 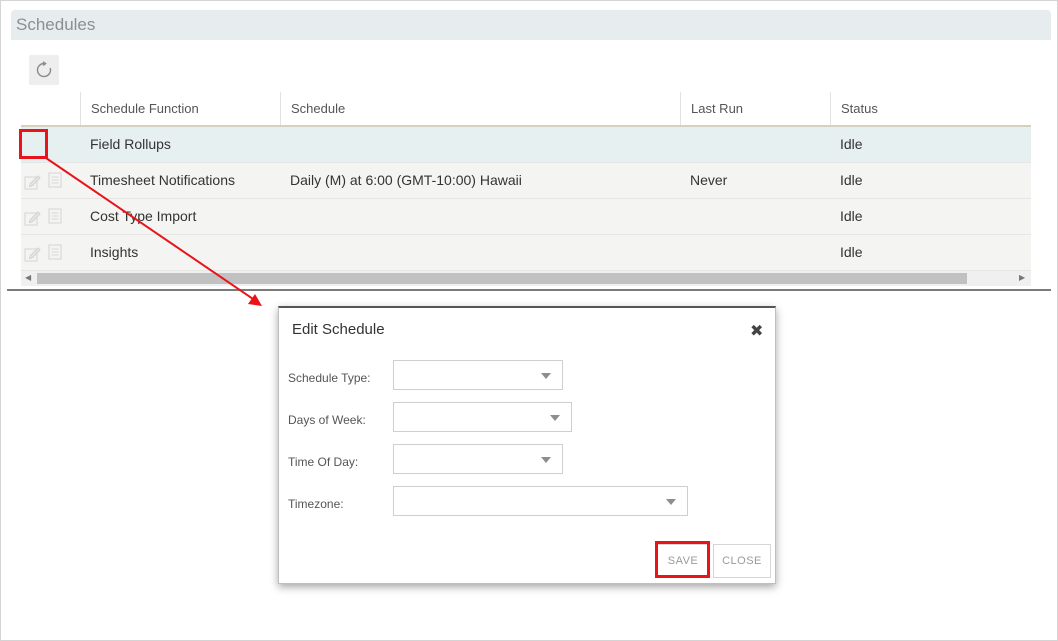 I want to click on time-of-day-select, so click(x=478, y=459).